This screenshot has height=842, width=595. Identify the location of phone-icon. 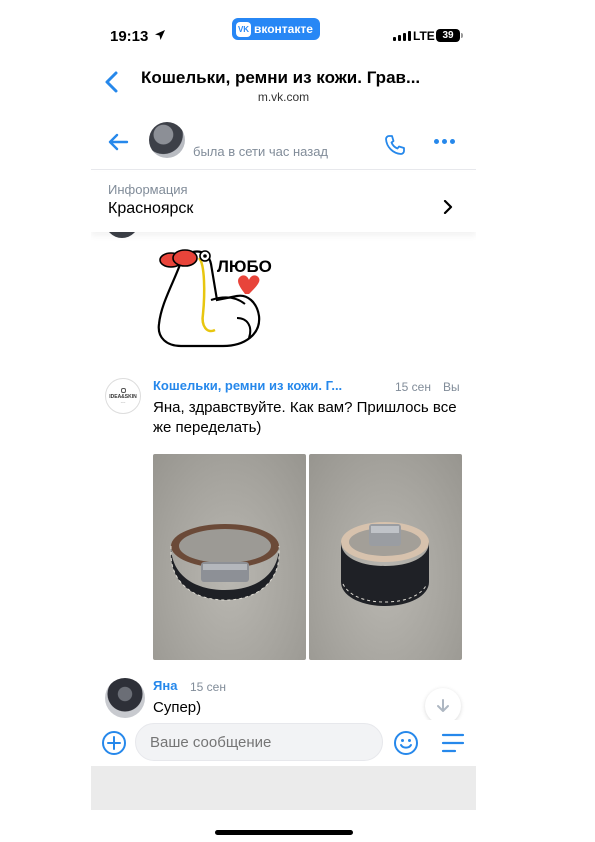
(395, 145).